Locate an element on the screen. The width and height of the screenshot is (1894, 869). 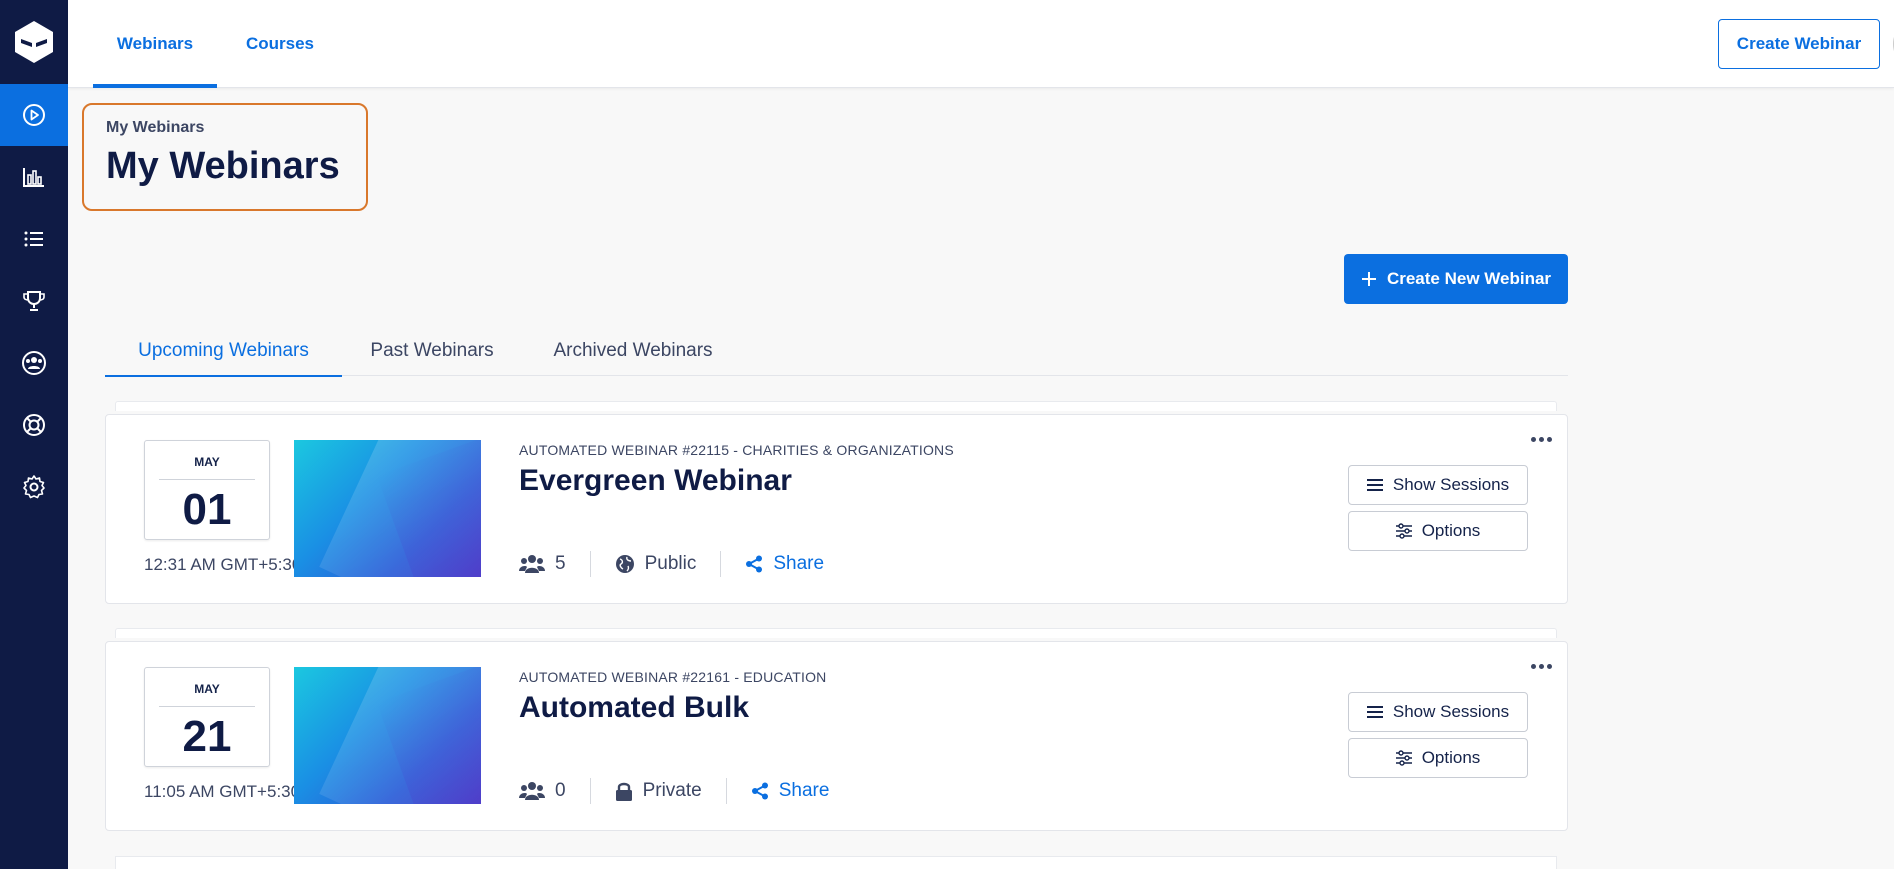
tab-archived-webinars: Archived Webinars is located at coordinates (633, 351).